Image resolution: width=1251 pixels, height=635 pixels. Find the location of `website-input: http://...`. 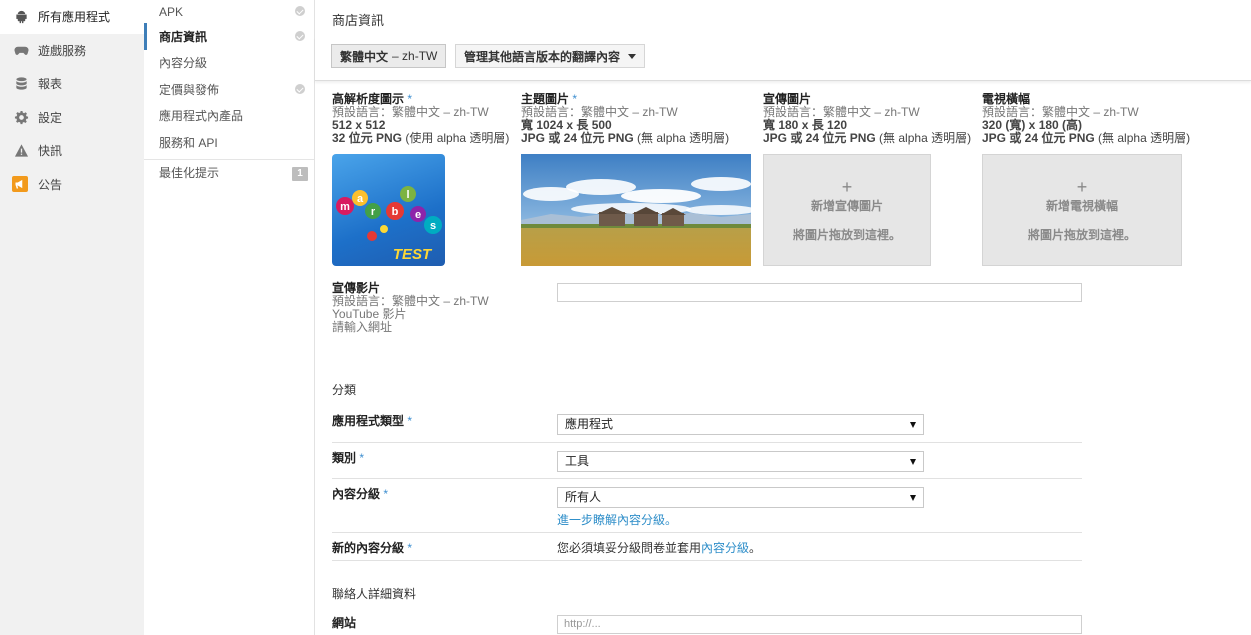

website-input: http://... is located at coordinates (819, 624).